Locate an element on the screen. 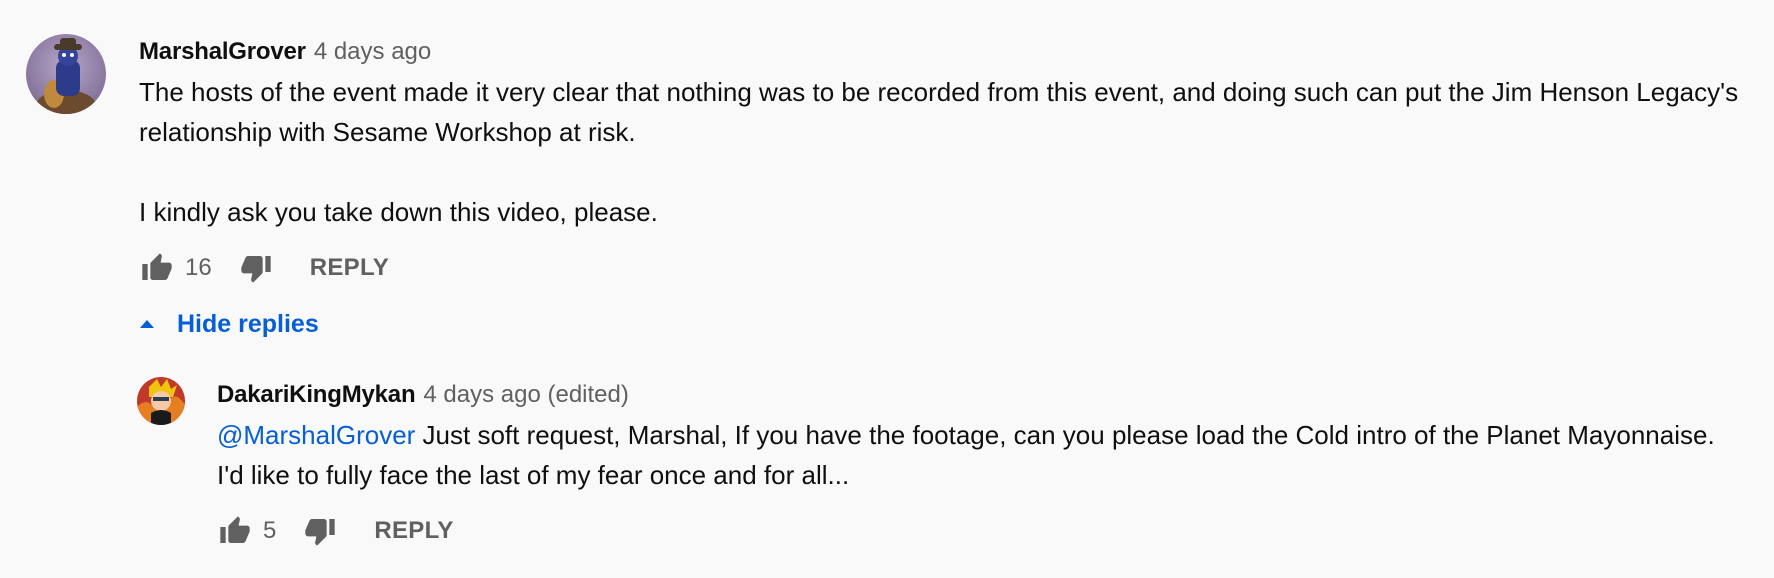  reply-timestamp: 4 days ago (edited) is located at coordinates (525, 395).